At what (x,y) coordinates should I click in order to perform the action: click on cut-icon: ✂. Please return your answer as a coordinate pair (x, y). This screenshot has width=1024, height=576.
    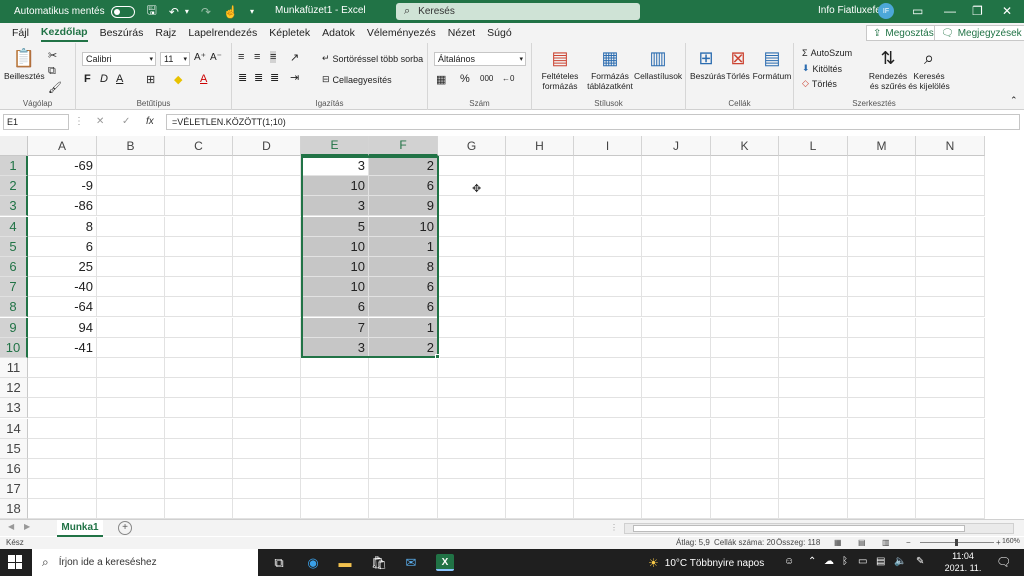
    Looking at the image, I should click on (52, 55).